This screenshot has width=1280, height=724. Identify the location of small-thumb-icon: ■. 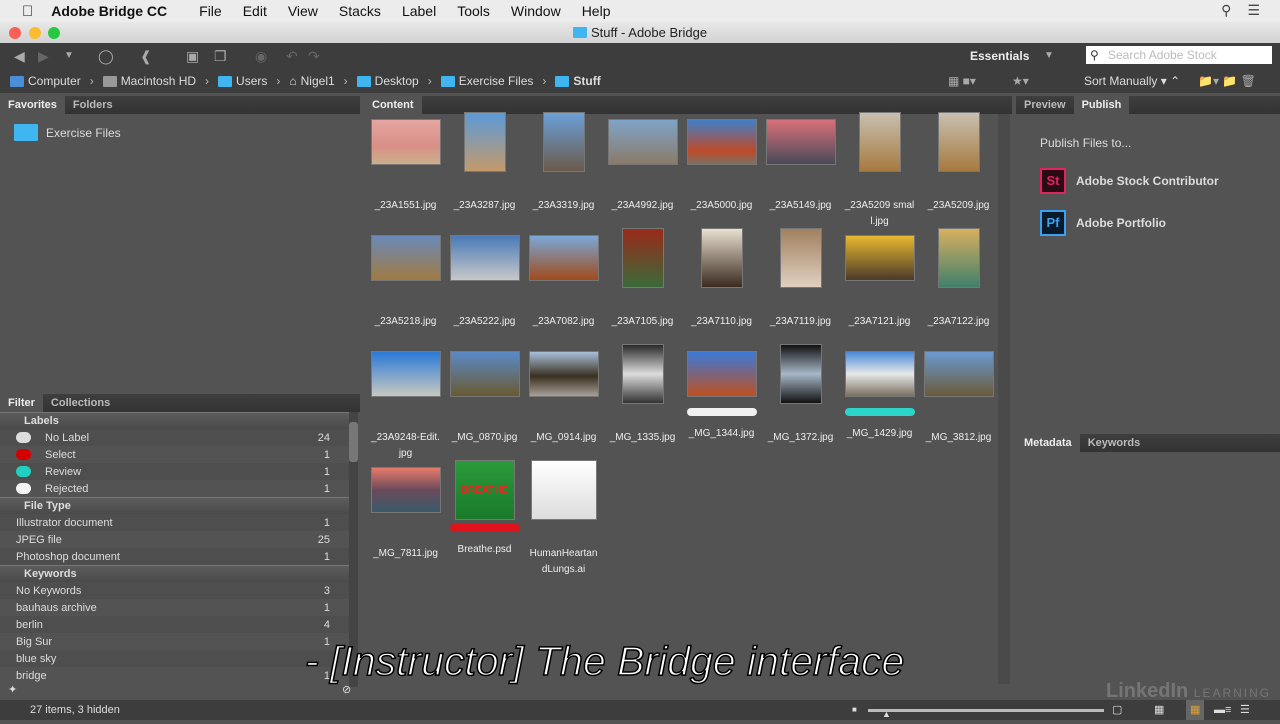
(854, 710).